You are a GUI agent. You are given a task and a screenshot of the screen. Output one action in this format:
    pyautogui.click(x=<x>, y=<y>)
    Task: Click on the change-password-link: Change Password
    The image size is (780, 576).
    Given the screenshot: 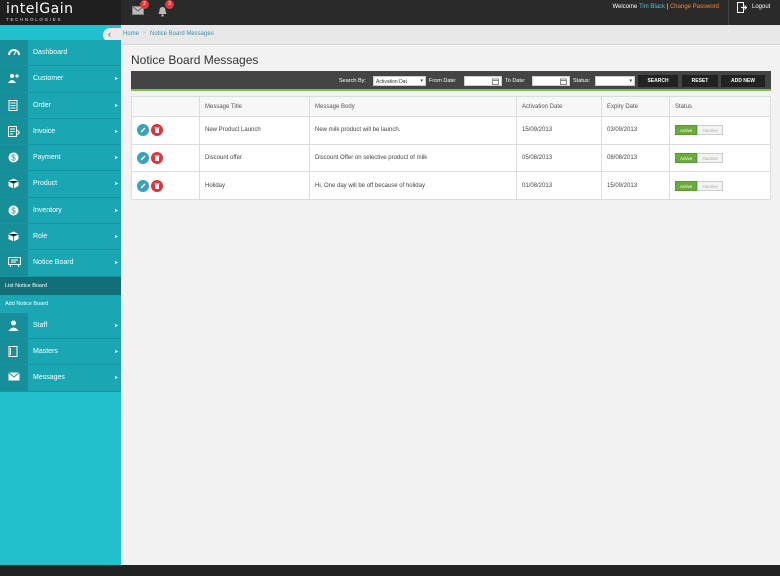 What is the action you would take?
    pyautogui.click(x=694, y=7)
    